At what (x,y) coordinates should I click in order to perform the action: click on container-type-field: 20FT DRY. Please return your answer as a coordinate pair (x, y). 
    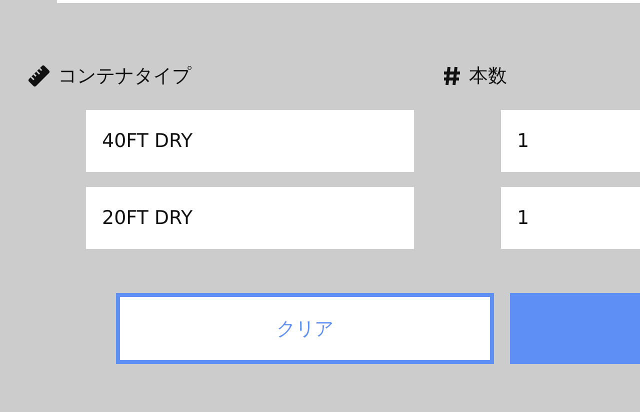
    Looking at the image, I should click on (250, 218).